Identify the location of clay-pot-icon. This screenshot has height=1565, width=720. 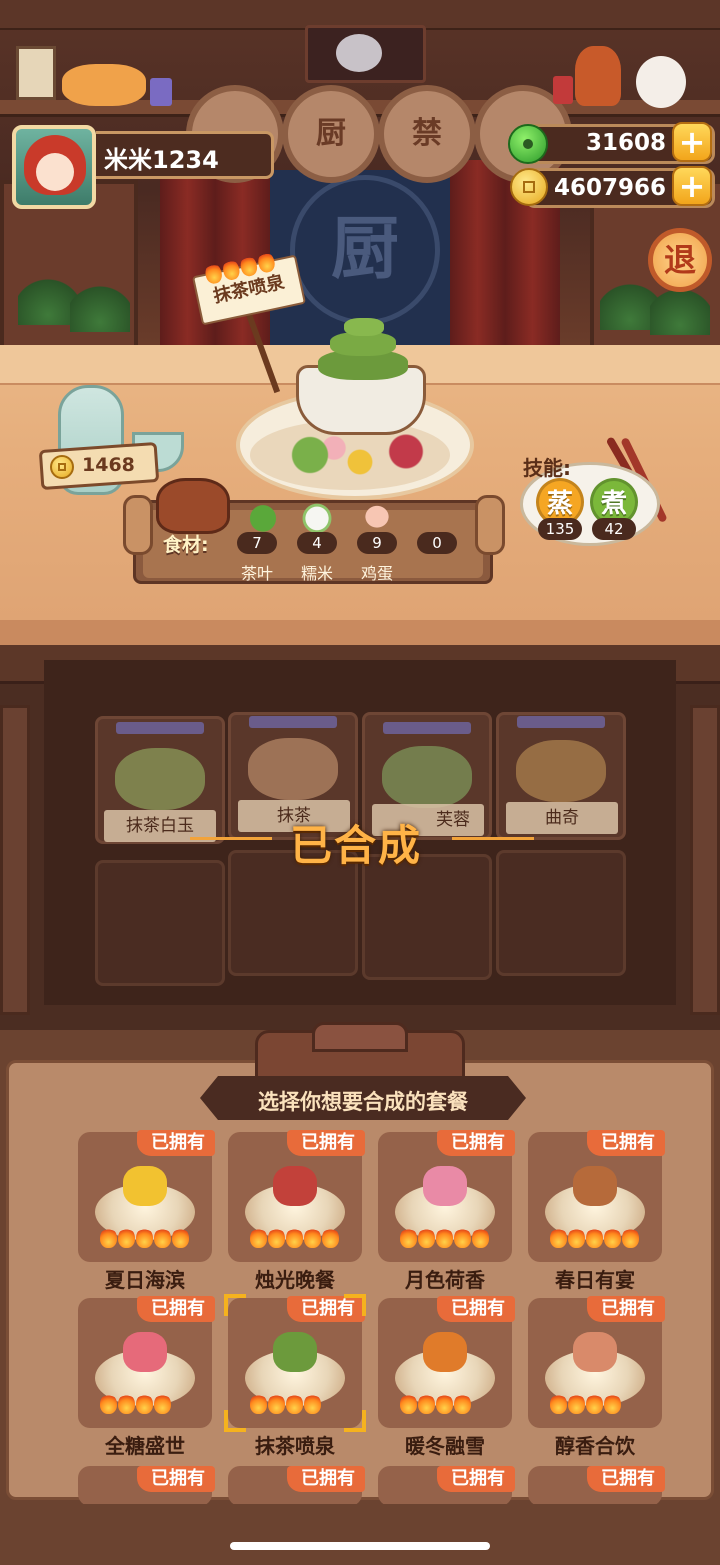
(193, 506).